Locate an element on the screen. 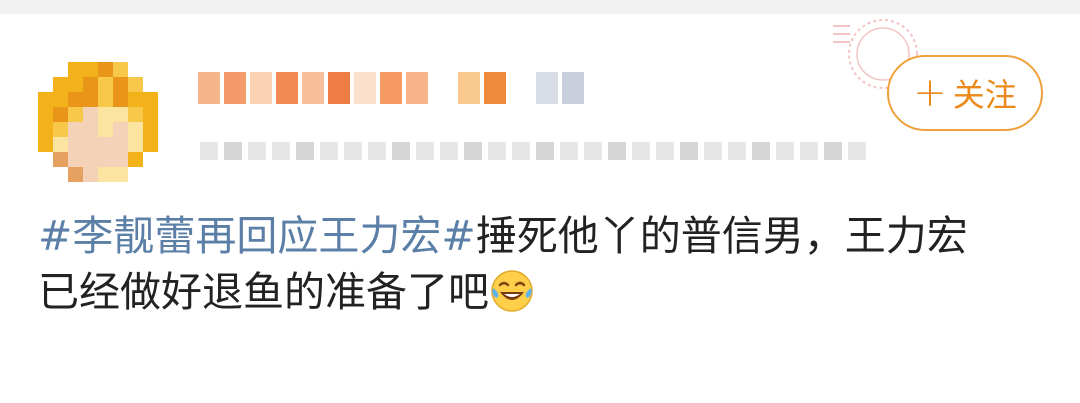  follow-button: + 关注 is located at coordinates (965, 93).